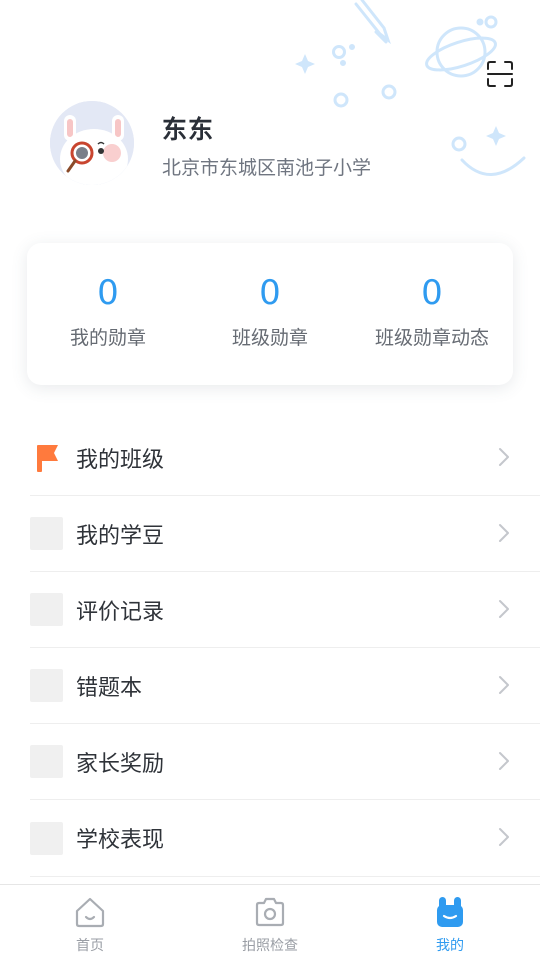 The height and width of the screenshot is (960, 540). I want to click on nav-item-mine: 我的, so click(450, 922).